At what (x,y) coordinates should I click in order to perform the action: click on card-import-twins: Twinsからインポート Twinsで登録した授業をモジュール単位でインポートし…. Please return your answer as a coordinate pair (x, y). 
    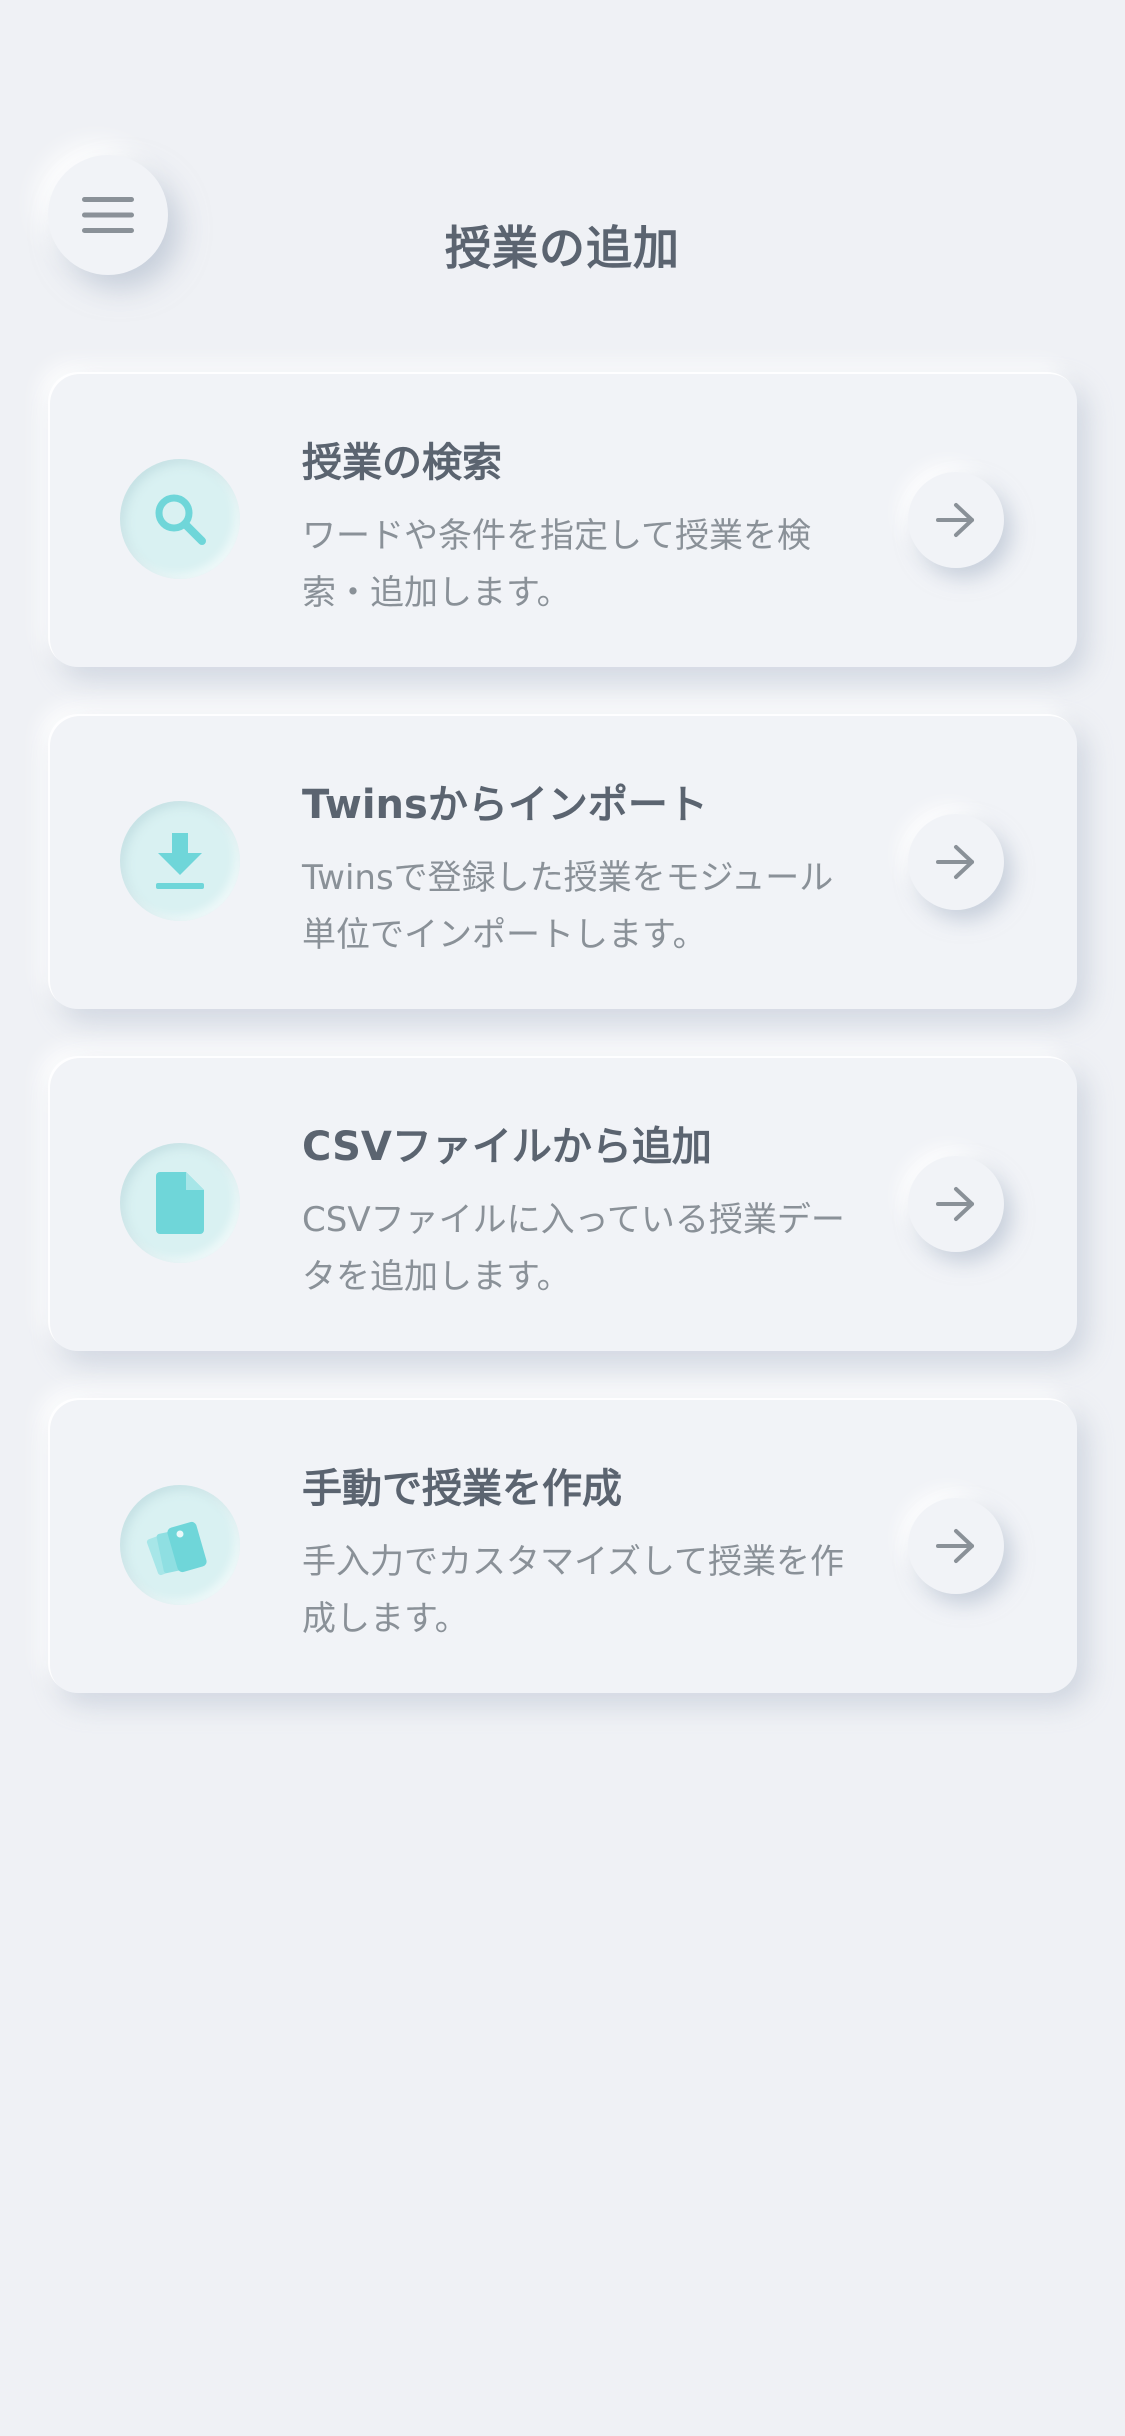
    Looking at the image, I should click on (562, 861).